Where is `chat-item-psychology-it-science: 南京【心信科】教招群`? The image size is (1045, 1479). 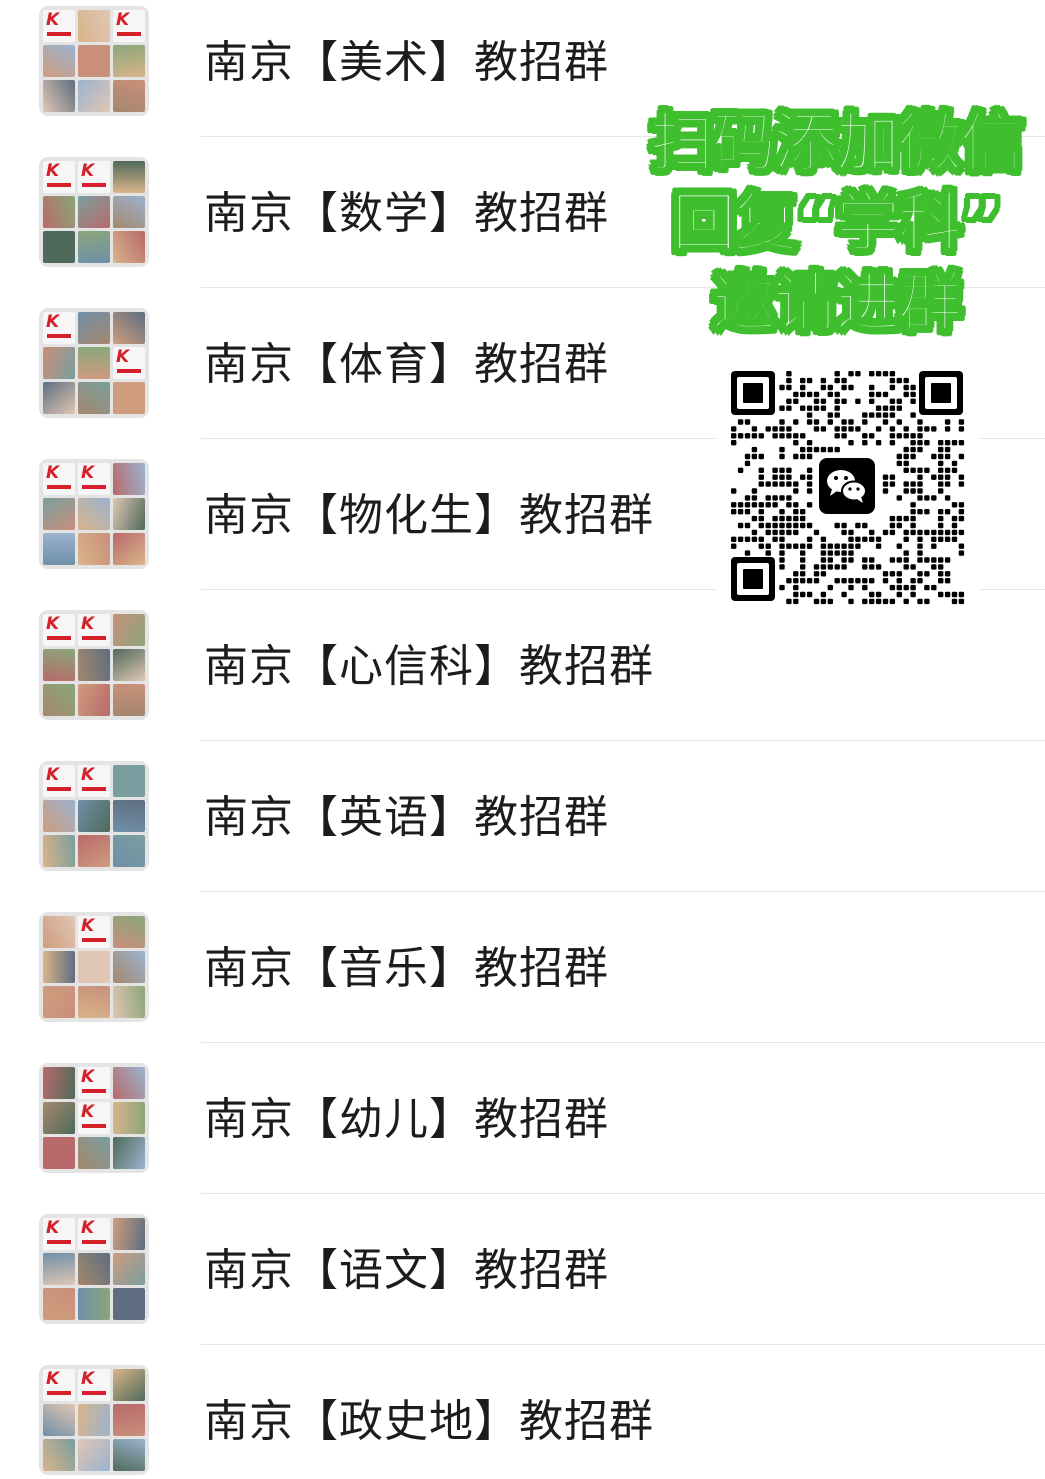 chat-item-psychology-it-science: 南京【心信科】教招群 is located at coordinates (522, 679).